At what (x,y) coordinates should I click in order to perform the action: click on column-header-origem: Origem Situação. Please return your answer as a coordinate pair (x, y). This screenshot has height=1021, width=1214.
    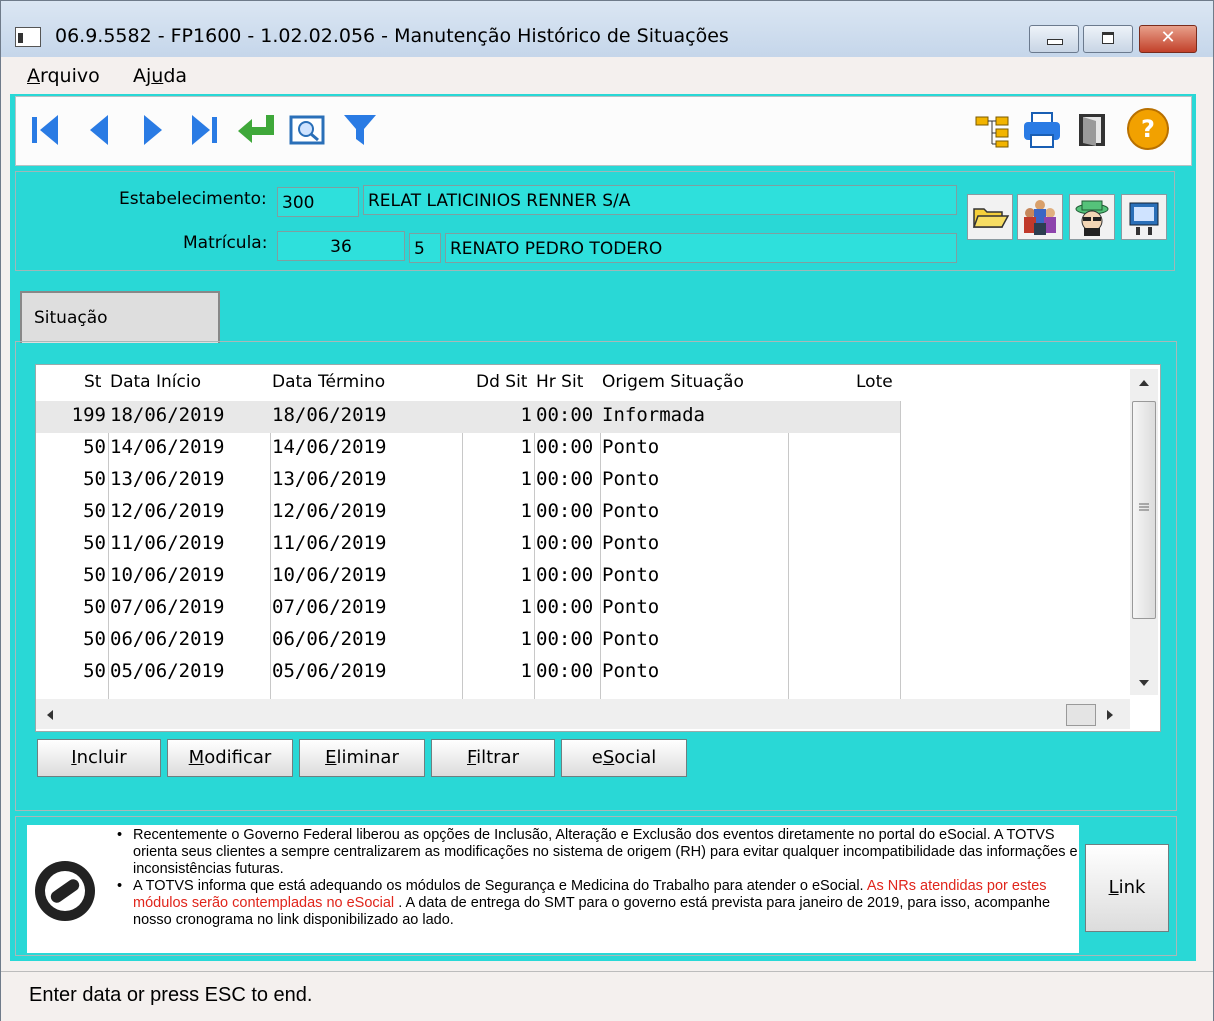
    Looking at the image, I should click on (673, 382).